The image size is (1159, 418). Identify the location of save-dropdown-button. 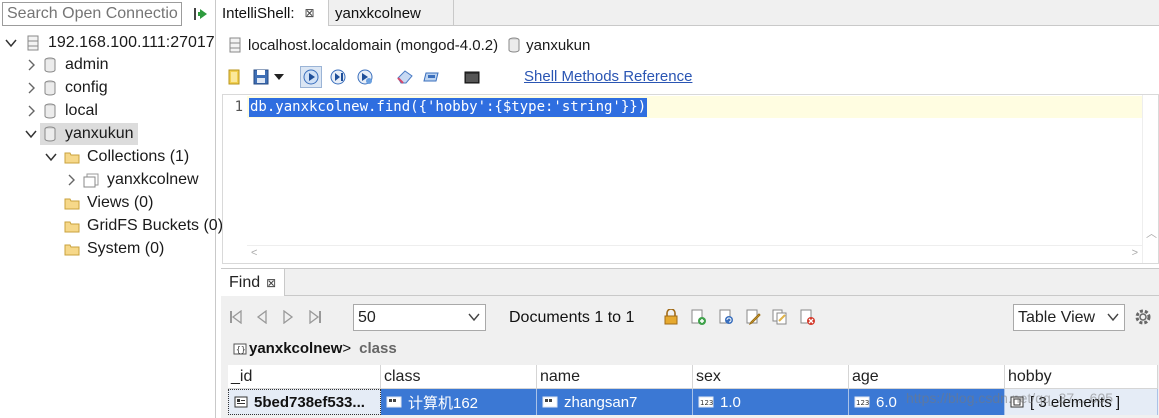
(279, 77).